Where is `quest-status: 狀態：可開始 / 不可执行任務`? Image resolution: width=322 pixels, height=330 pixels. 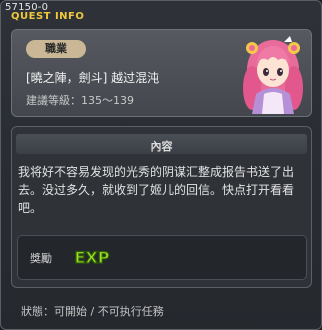
quest-status: 狀態：可開始 / 不可执行任務 is located at coordinates (92, 311).